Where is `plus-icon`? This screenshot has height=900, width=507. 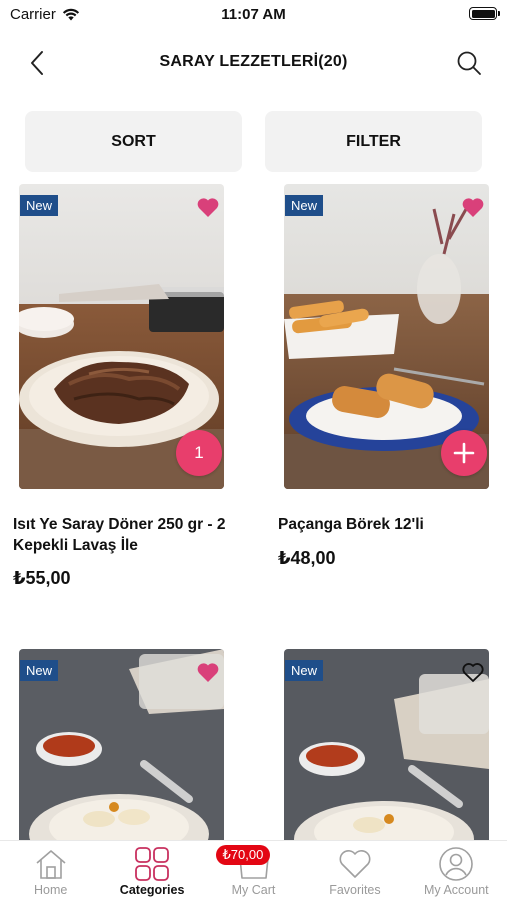
plus-icon is located at coordinates (464, 453).